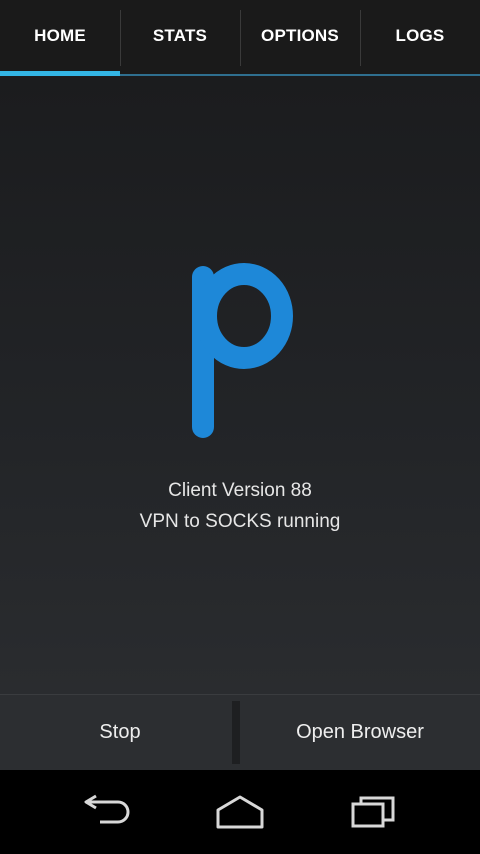 Image resolution: width=480 pixels, height=854 pixels. I want to click on open-browser-button: Open Browser, so click(360, 732).